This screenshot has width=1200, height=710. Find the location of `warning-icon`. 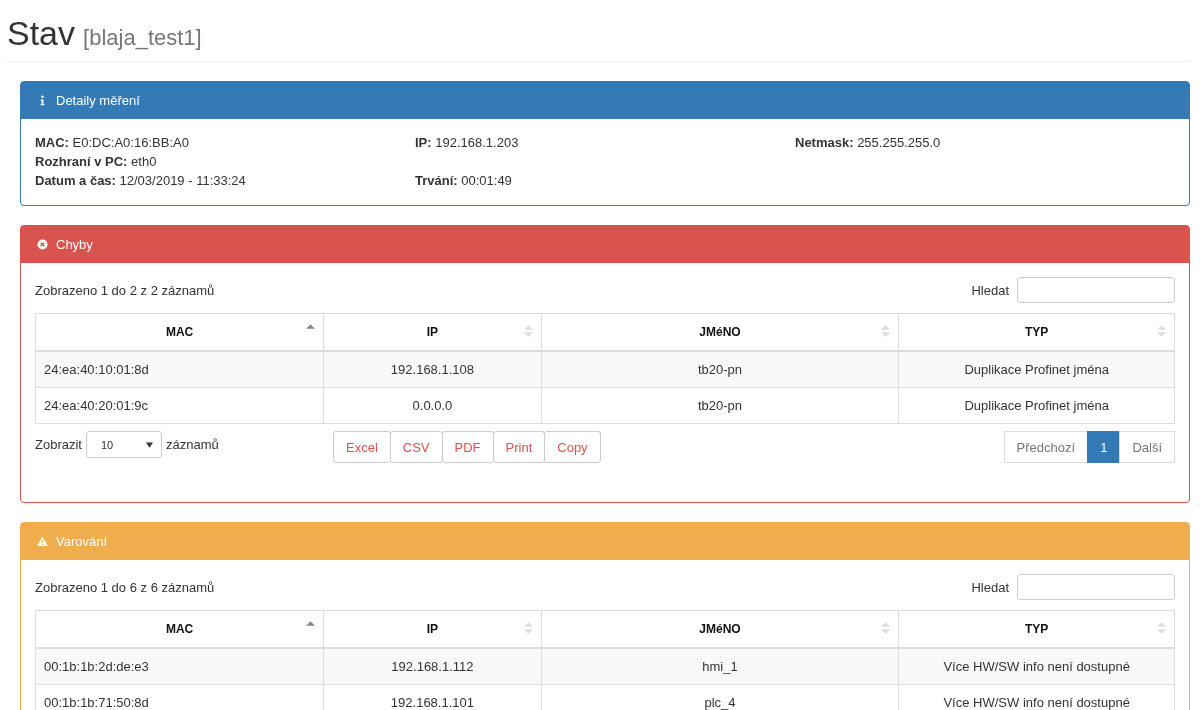

warning-icon is located at coordinates (42, 541).